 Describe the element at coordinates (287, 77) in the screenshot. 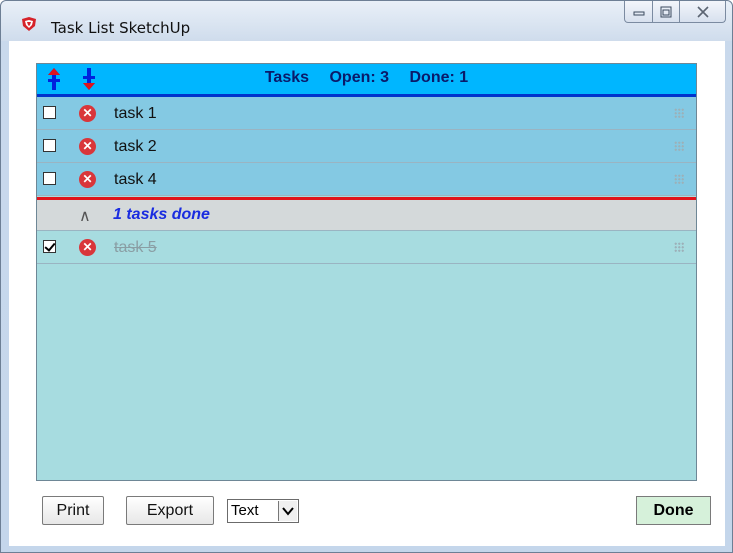

I see `header-title: Tasks` at that location.